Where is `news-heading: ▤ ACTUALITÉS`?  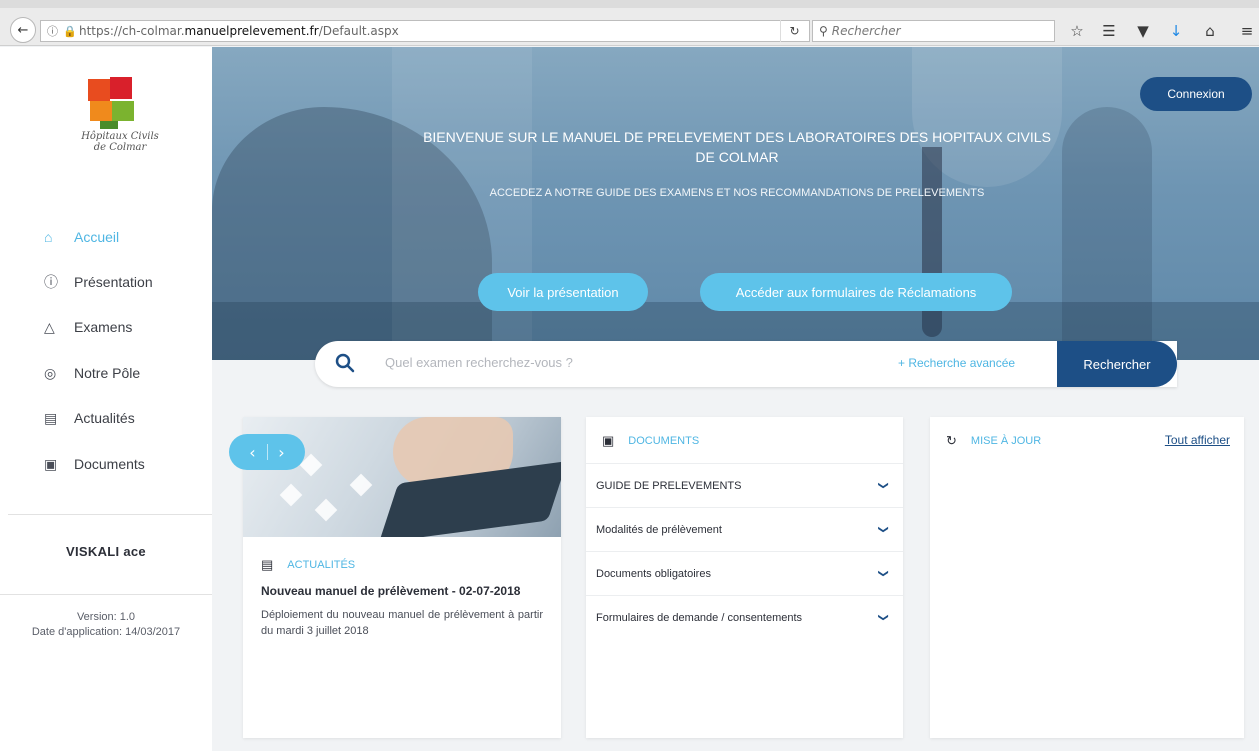 news-heading: ▤ ACTUALITÉS is located at coordinates (308, 565).